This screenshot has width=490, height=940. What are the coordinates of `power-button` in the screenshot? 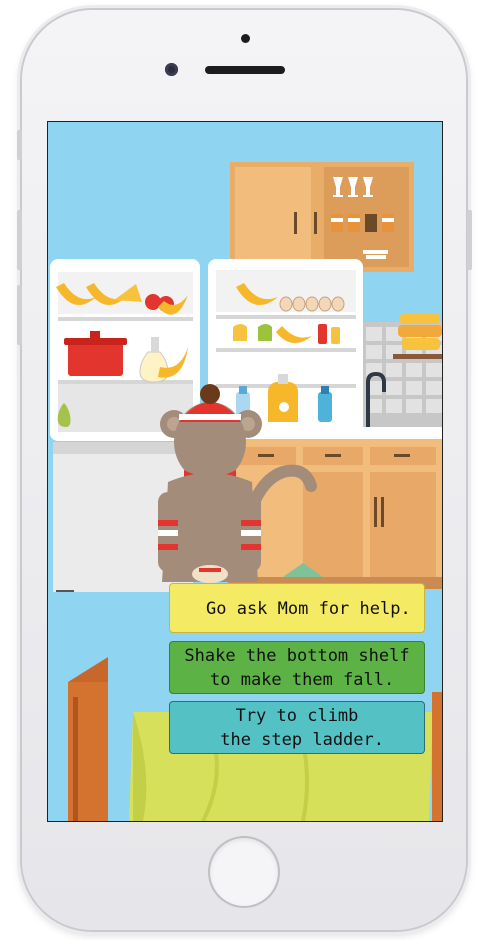 It's located at (469, 240).